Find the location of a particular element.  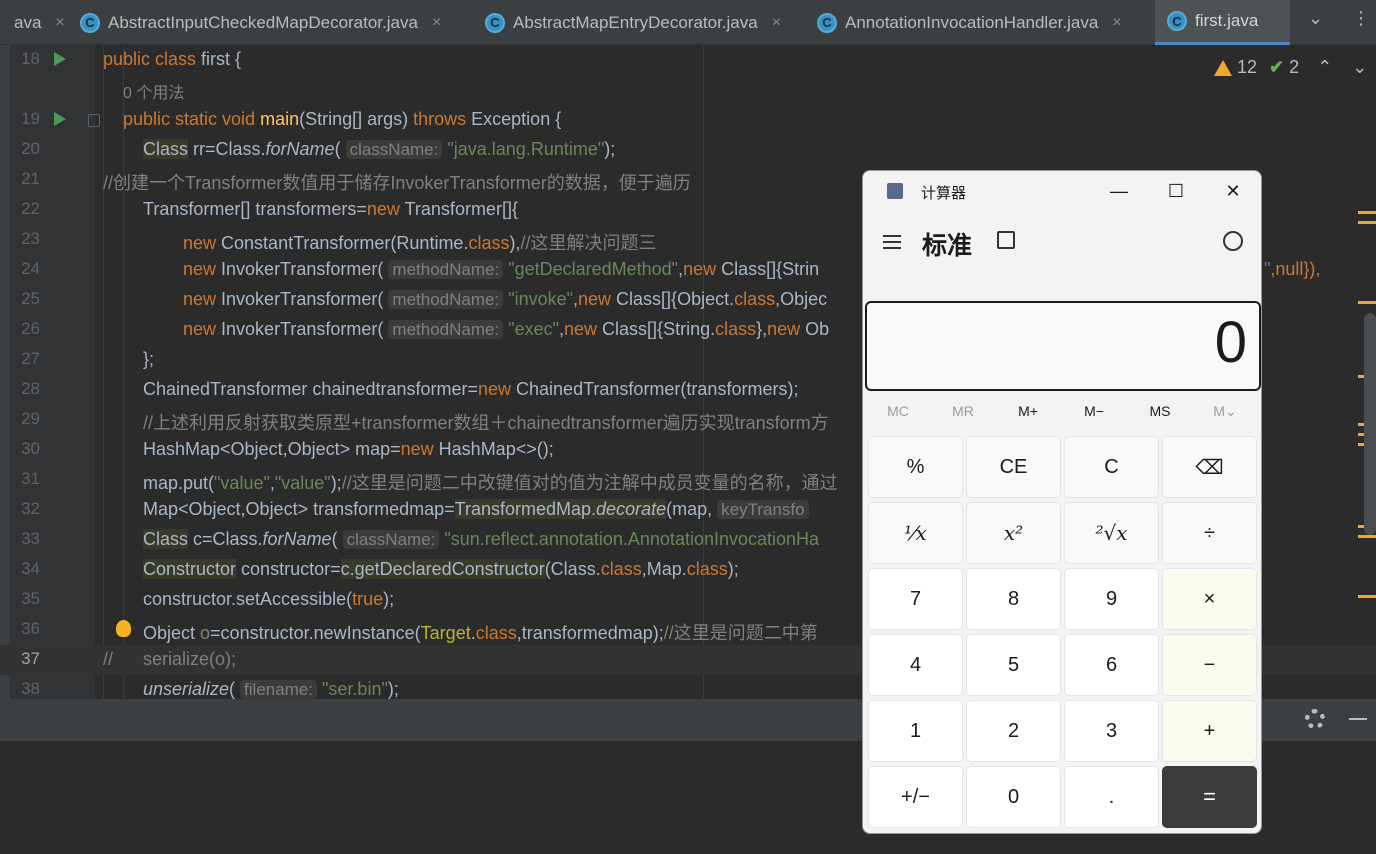

settings-gear-icon is located at coordinates (1315, 719).